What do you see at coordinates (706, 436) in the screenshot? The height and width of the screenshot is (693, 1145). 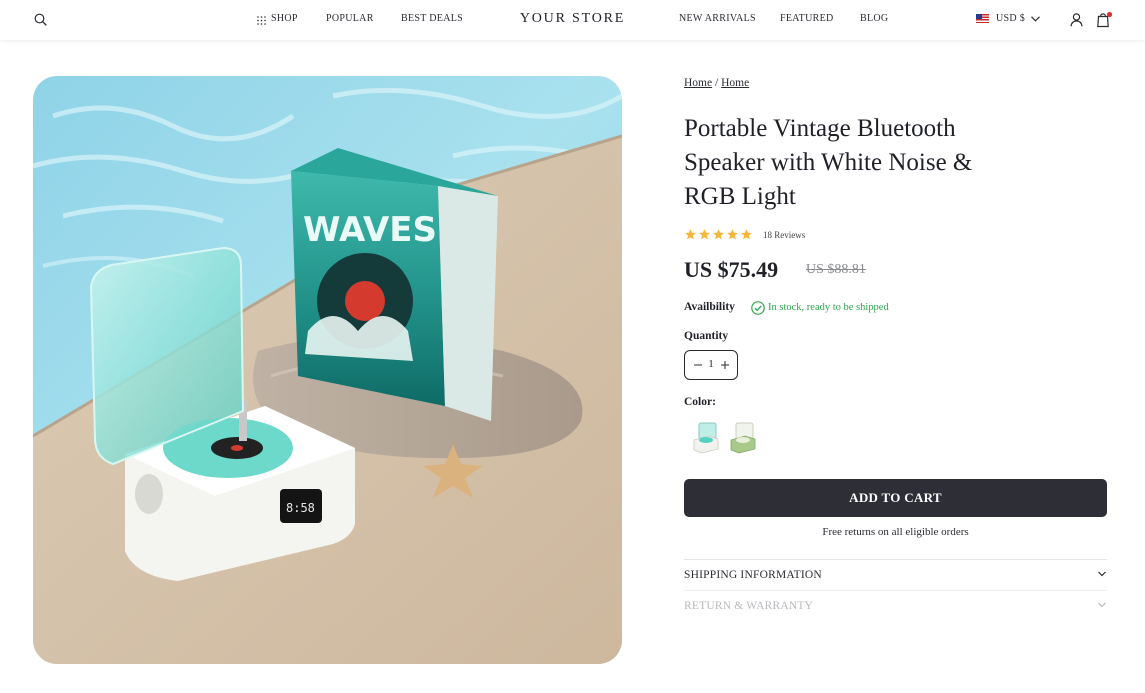 I see `color-swatch-teal` at bounding box center [706, 436].